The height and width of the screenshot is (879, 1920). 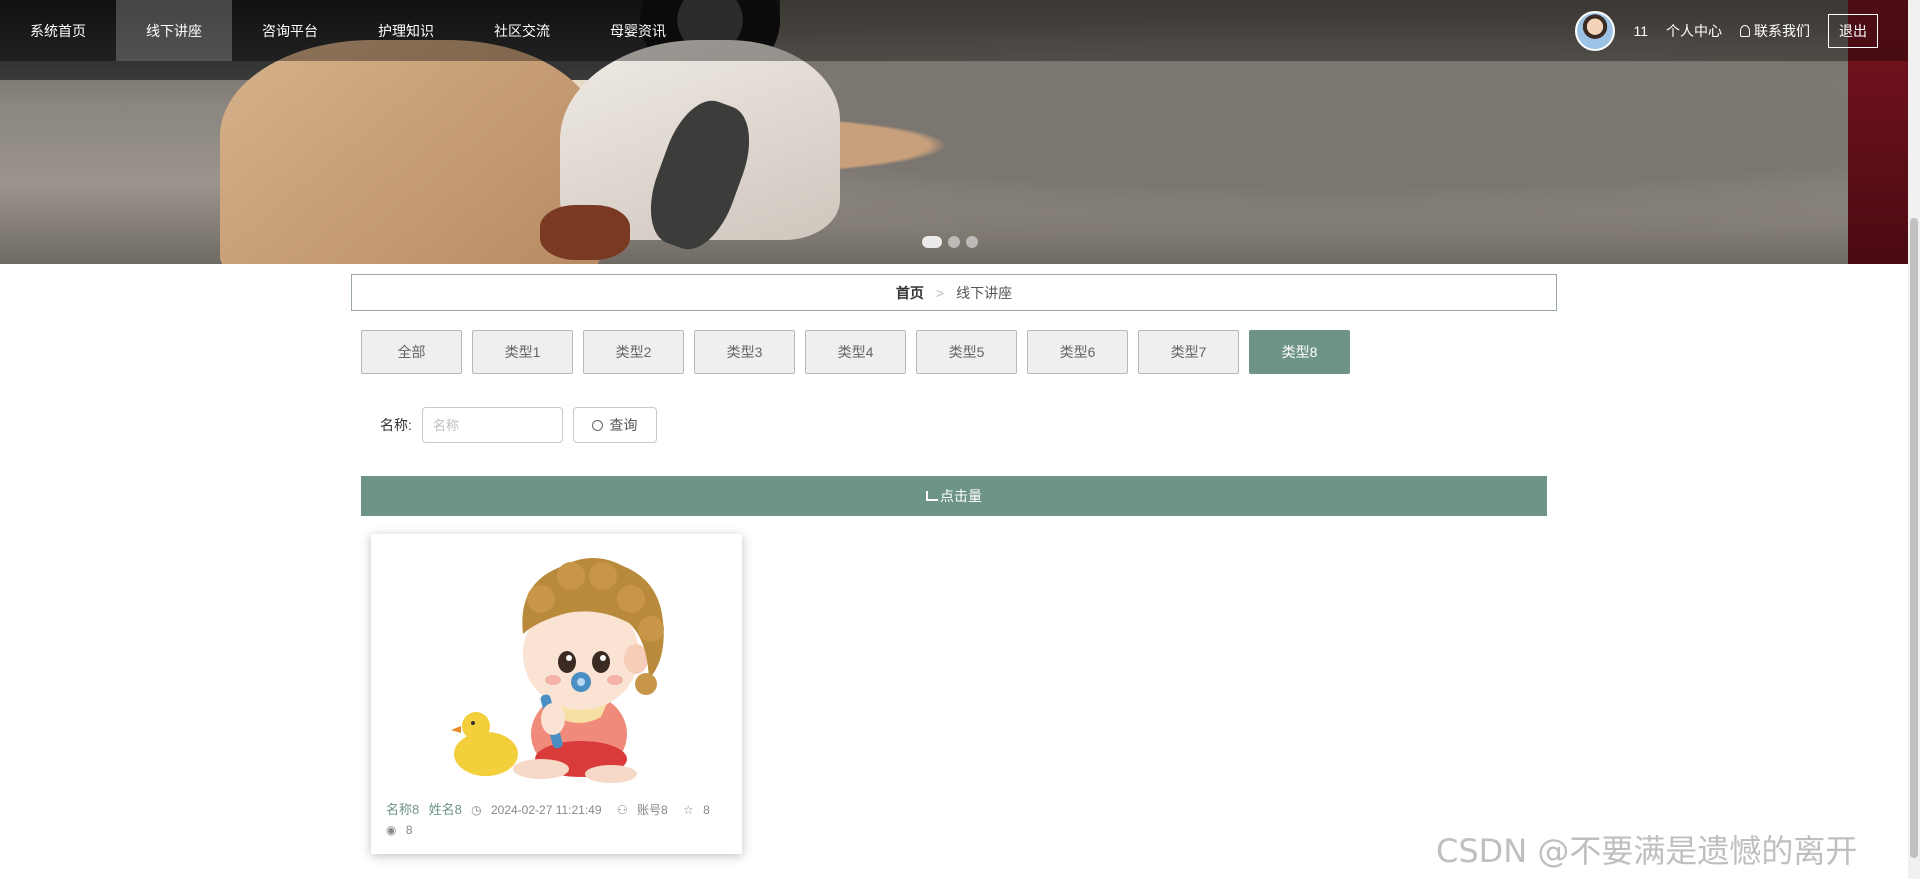 I want to click on avatar, so click(x=1595, y=30).